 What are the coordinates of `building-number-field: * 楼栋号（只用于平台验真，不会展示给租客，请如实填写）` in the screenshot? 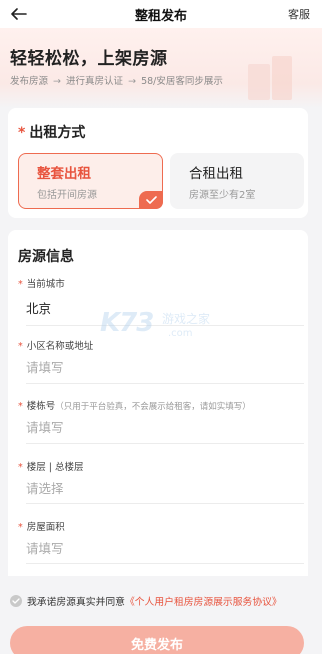 It's located at (161, 418).